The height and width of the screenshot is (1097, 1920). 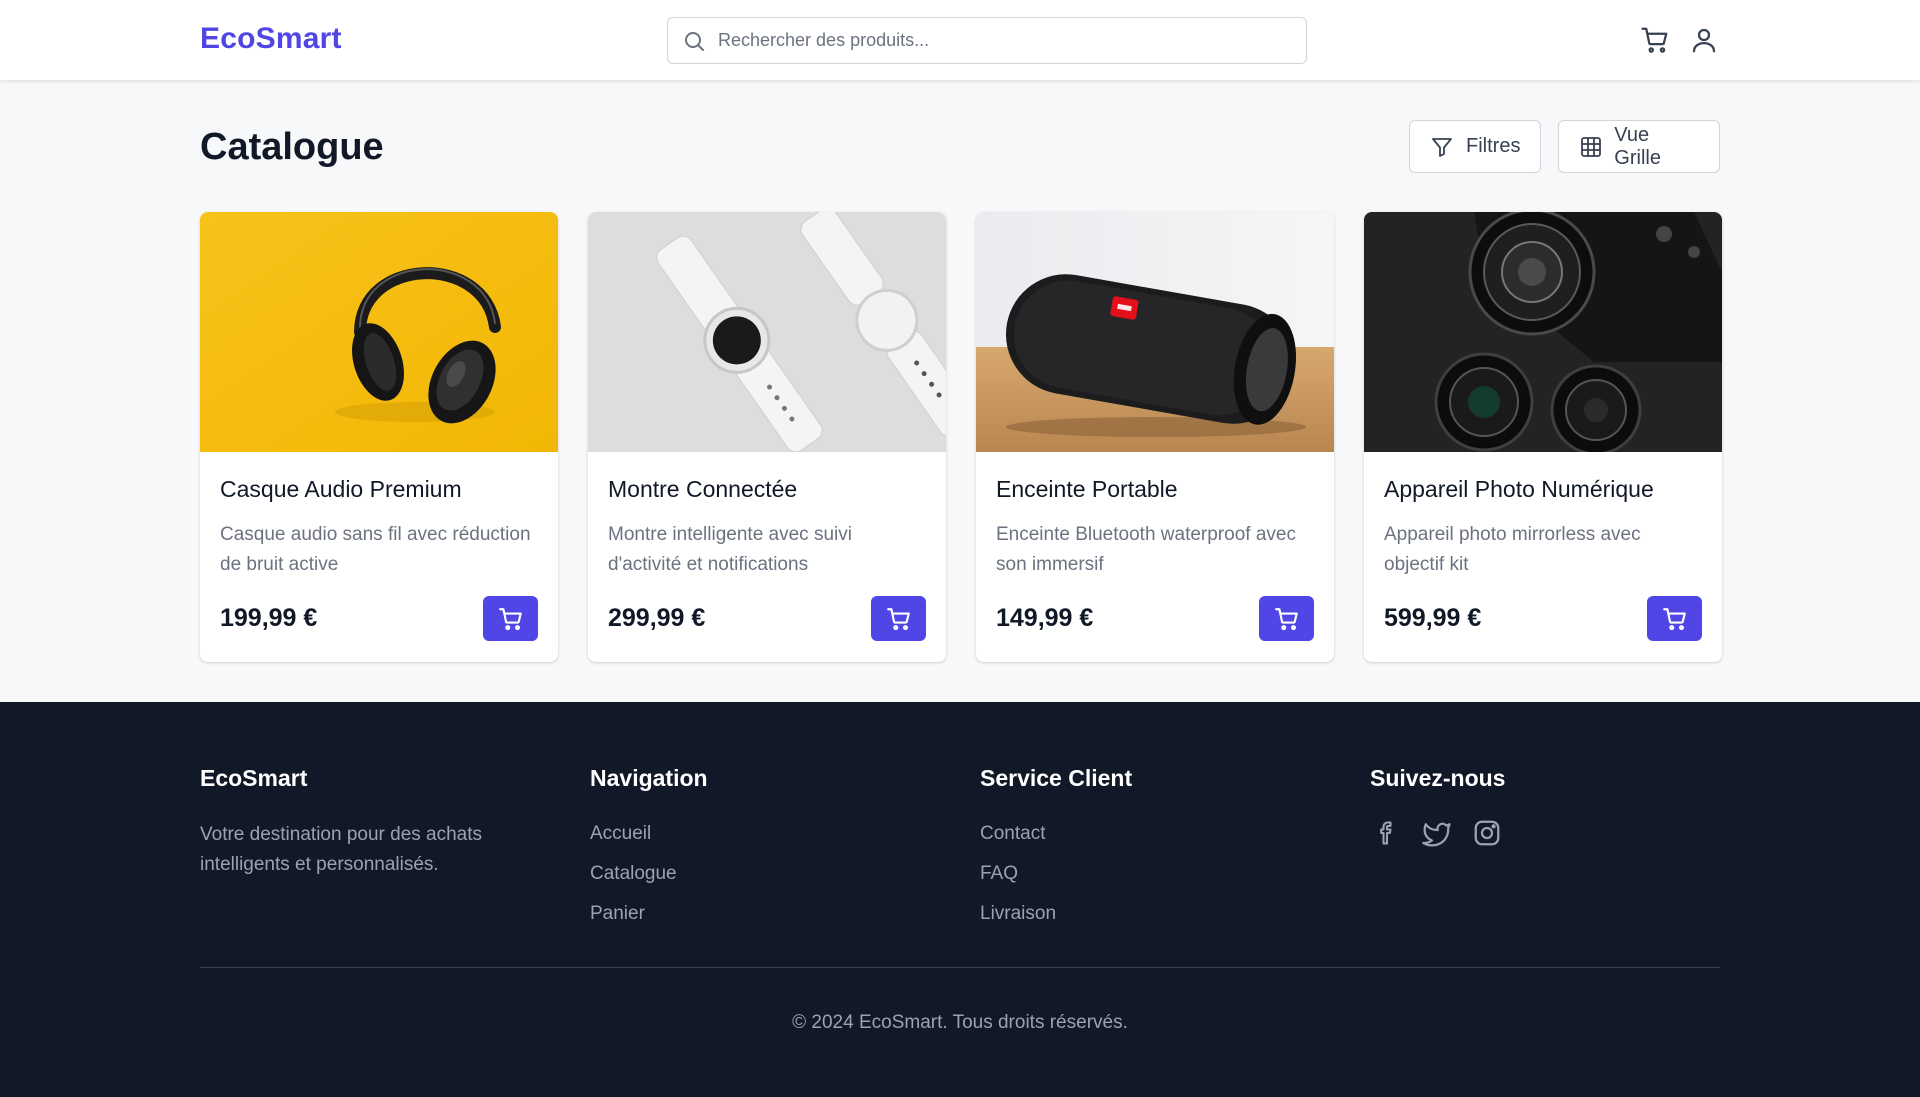 I want to click on filters-button: Filtres, so click(x=1475, y=146).